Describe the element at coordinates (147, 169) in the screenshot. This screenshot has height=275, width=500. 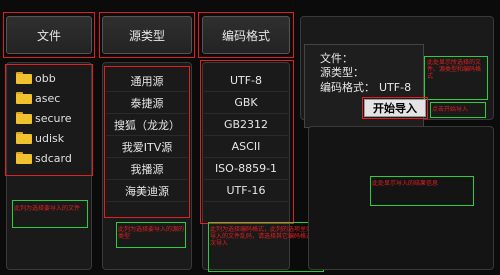
I see `source-item-wobo: 我播源` at that location.